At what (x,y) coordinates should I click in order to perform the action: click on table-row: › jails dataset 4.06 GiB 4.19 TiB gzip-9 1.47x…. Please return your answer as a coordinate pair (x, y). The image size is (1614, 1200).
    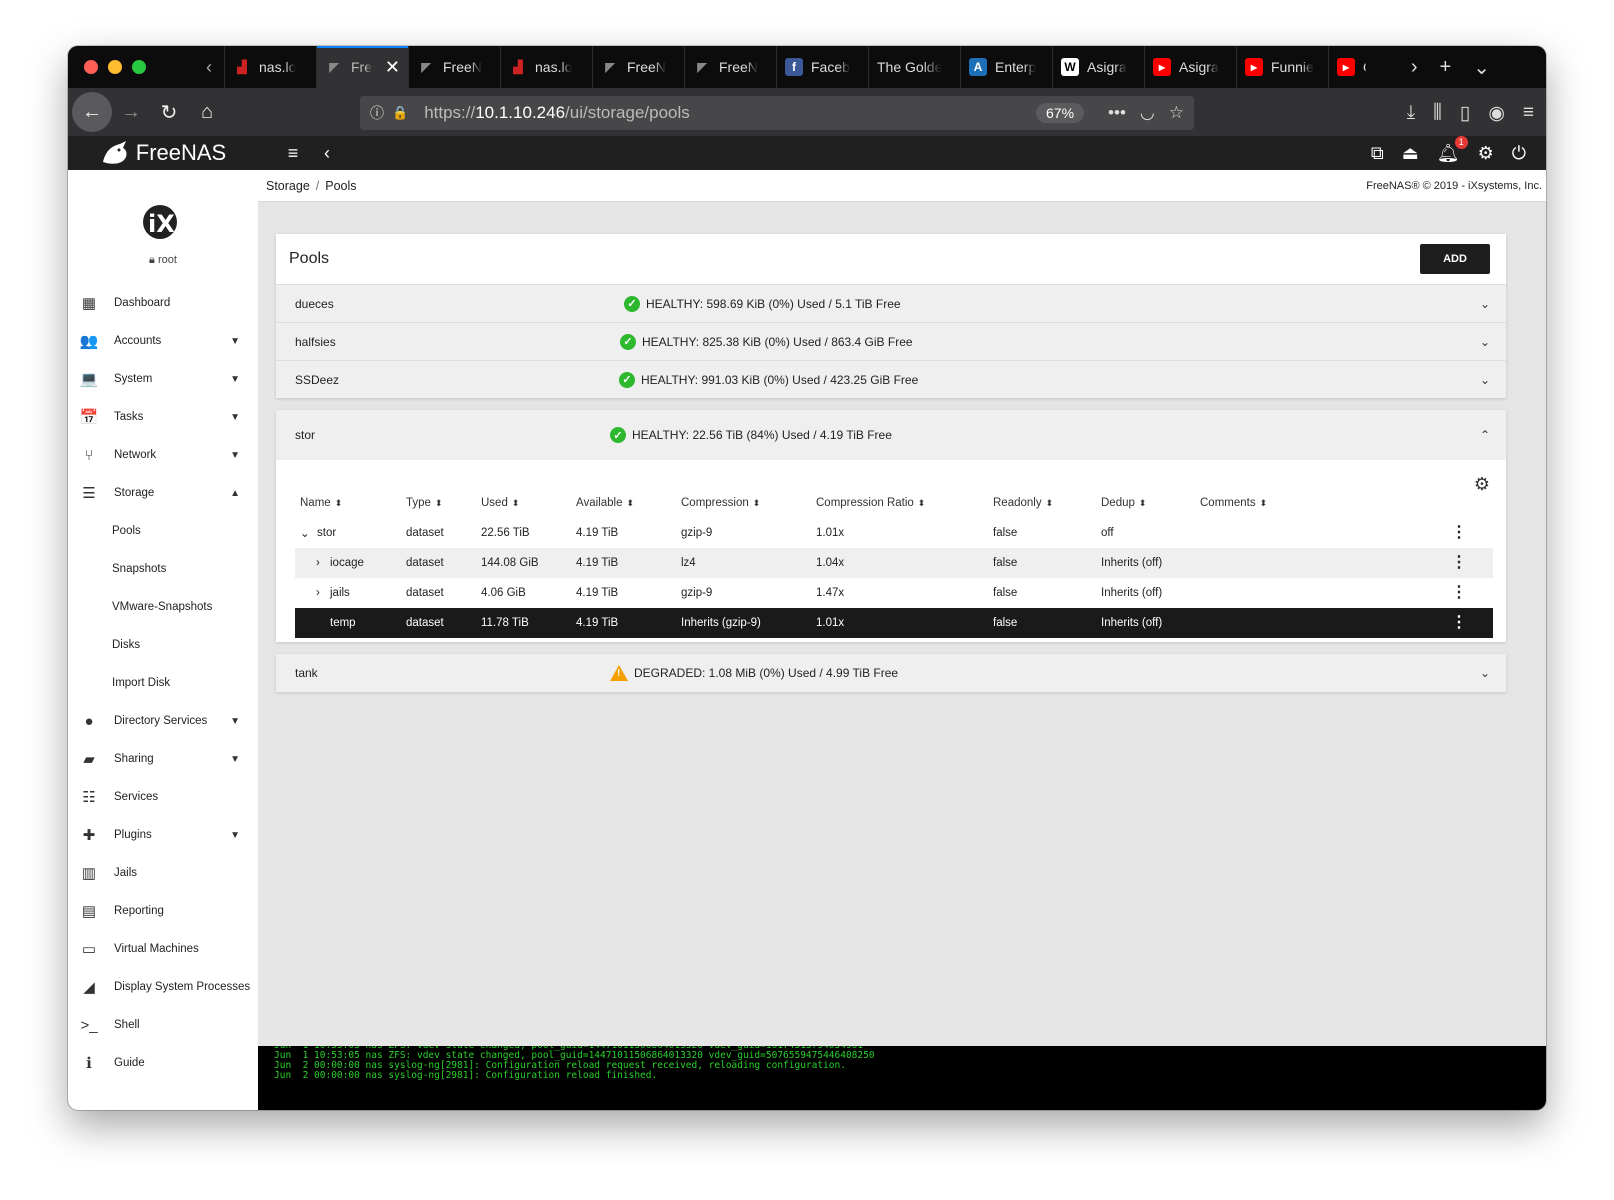
    Looking at the image, I should click on (894, 593).